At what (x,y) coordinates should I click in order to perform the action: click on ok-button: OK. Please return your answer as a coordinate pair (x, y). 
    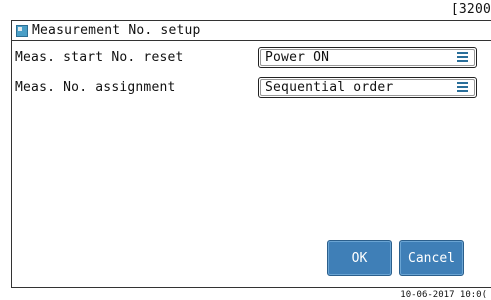
    Looking at the image, I should click on (359, 258).